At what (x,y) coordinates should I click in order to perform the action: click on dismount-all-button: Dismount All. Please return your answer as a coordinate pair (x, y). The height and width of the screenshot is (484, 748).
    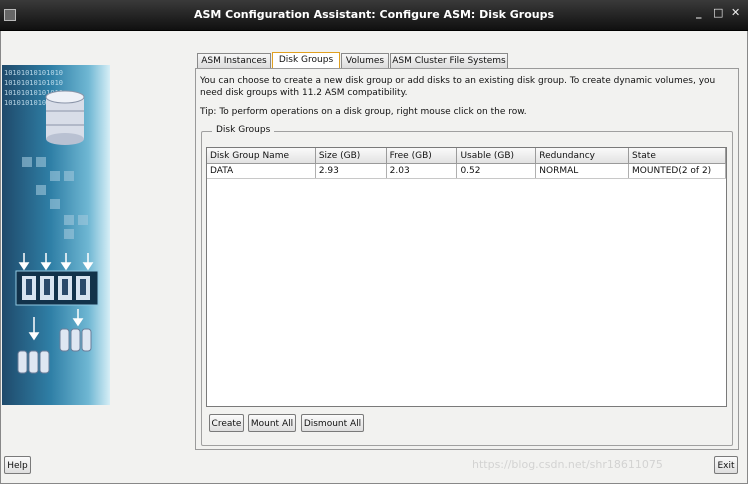
    Looking at the image, I should click on (332, 423).